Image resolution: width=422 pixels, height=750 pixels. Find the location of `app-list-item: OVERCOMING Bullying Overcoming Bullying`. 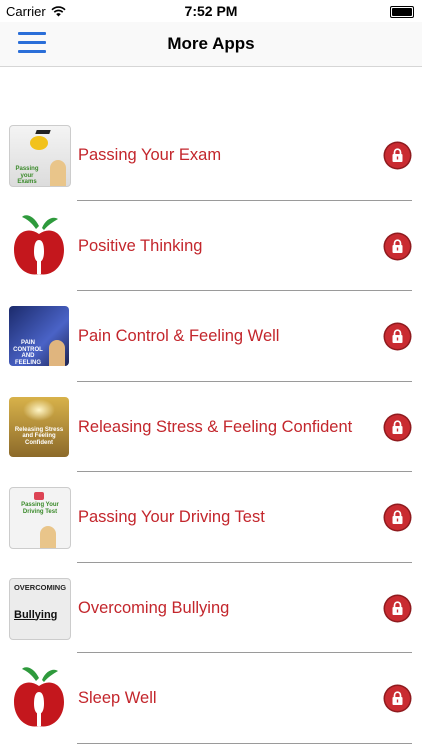

app-list-item: OVERCOMING Bullying Overcoming Bullying is located at coordinates (211, 608).